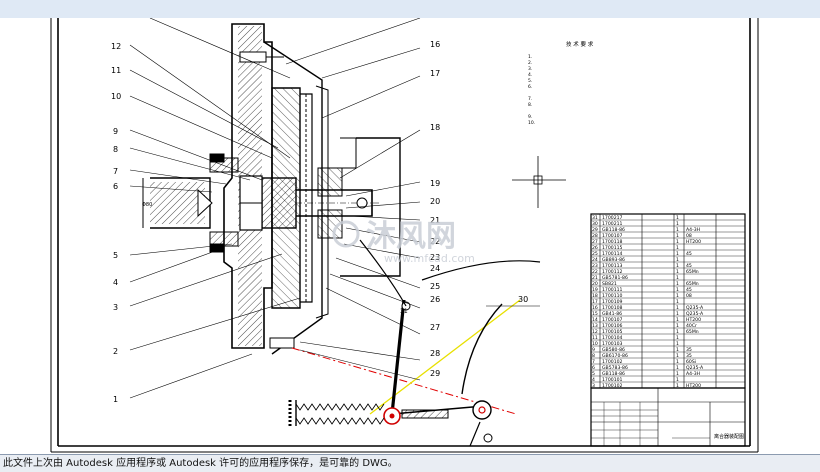  Describe the element at coordinates (115, 282) in the screenshot. I see `callout-4: 4` at that location.